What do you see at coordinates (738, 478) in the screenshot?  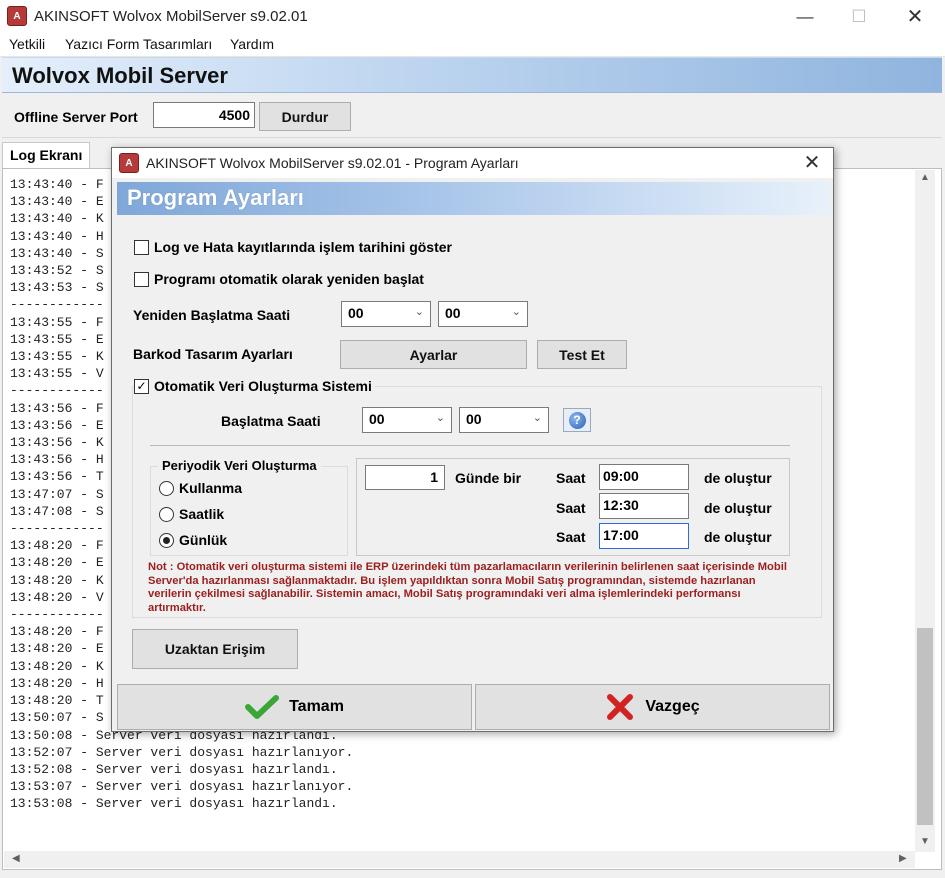 I see `create-label-1: de oluştur` at bounding box center [738, 478].